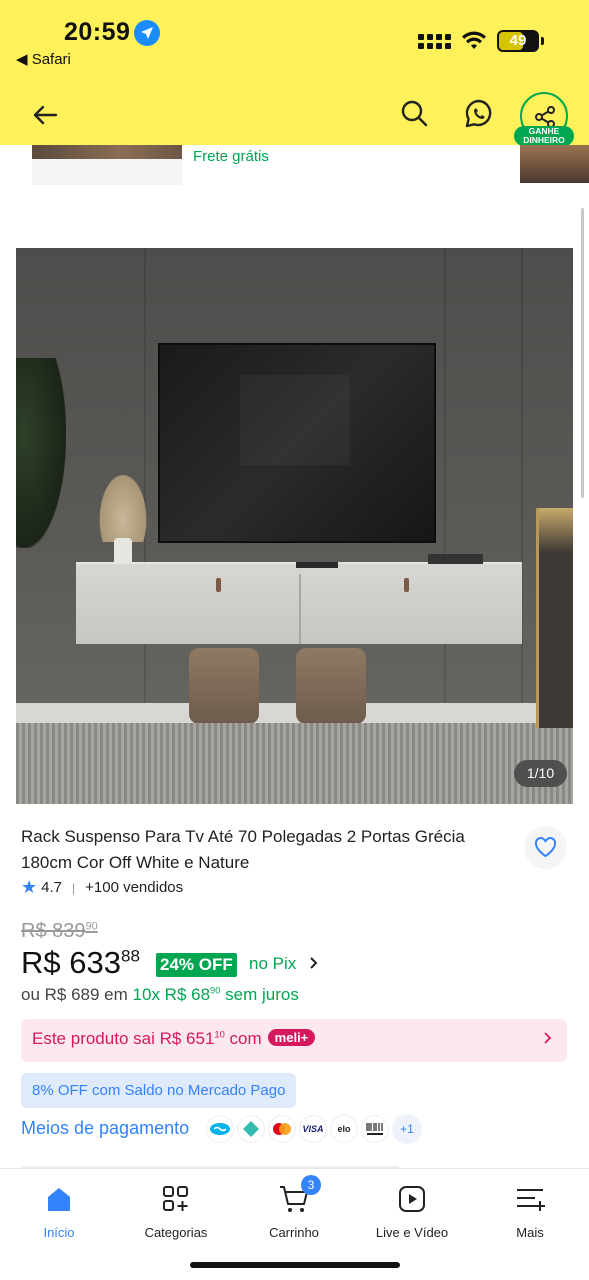  I want to click on mercado-pago-icon, so click(220, 1129).